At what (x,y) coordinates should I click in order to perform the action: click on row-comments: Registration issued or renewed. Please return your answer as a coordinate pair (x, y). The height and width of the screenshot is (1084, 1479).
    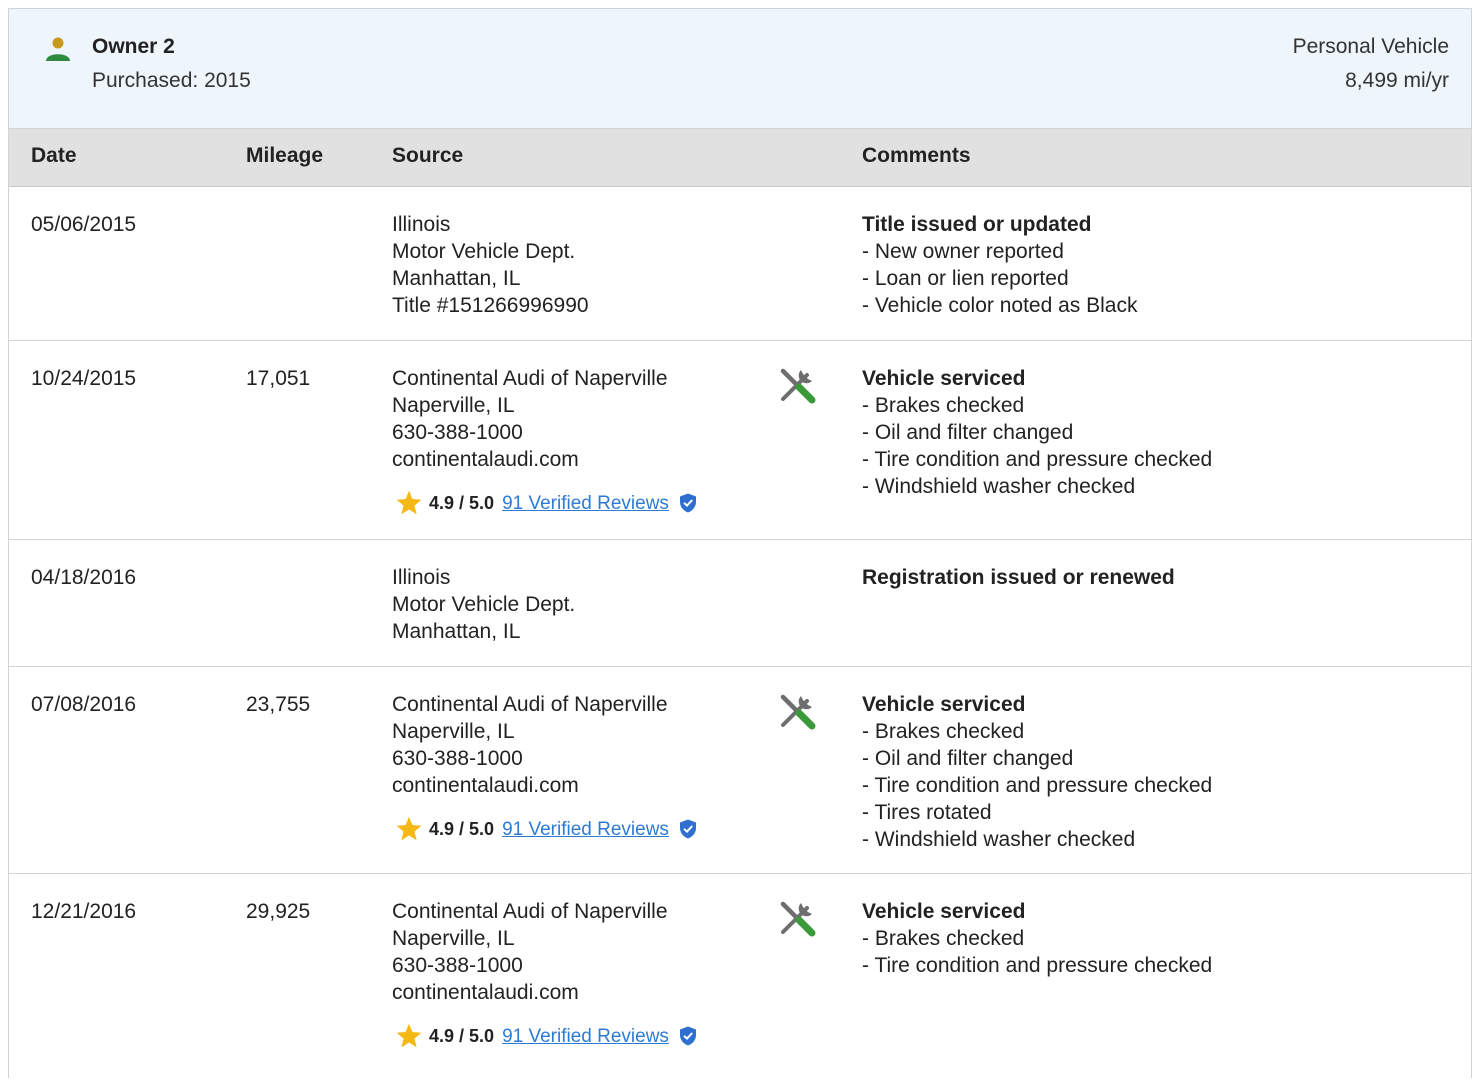
    Looking at the image, I should click on (1018, 577).